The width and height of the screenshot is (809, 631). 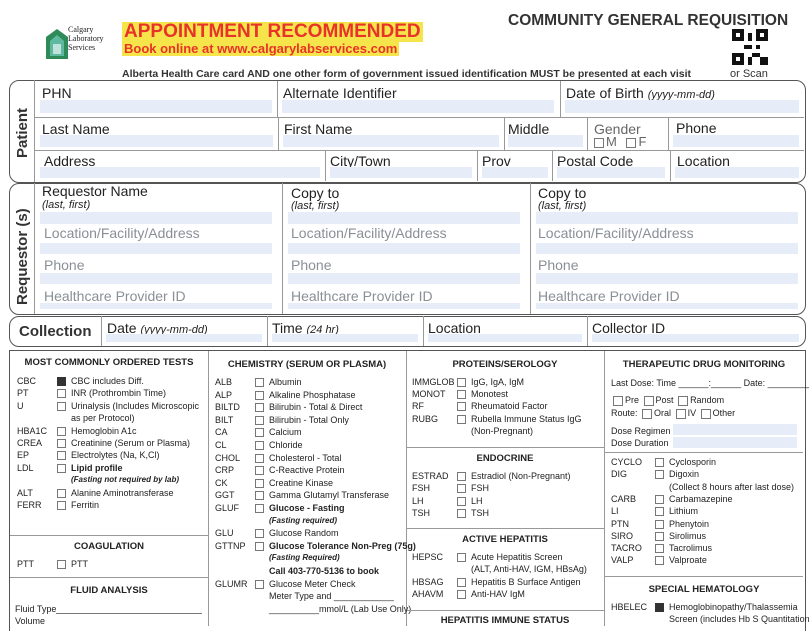 What do you see at coordinates (622, 535) in the screenshot?
I see `test-code: SIRO` at bounding box center [622, 535].